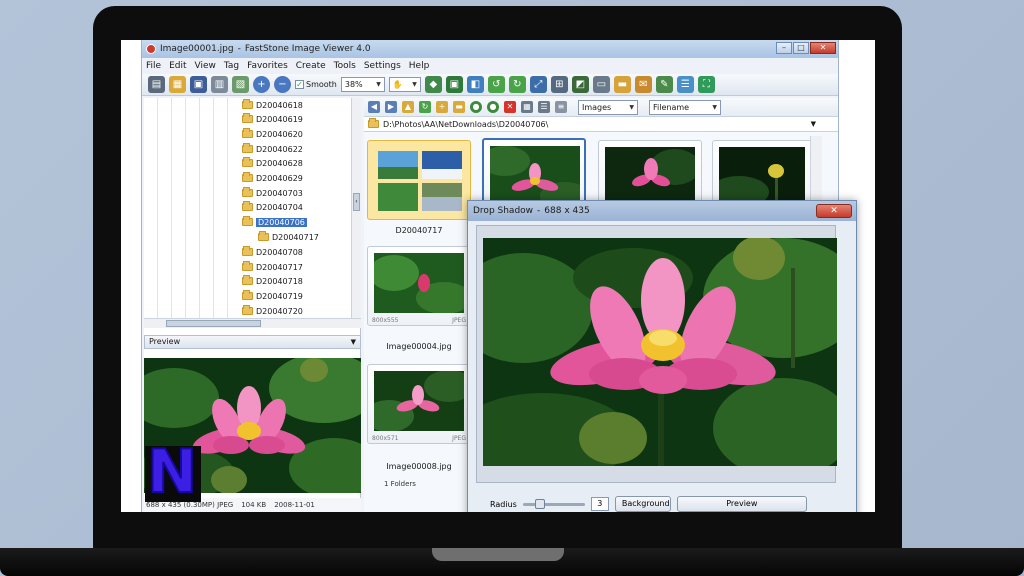 The image size is (1024, 576). Describe the element at coordinates (706, 84) in the screenshot. I see `fullscreen-icon: ⛶` at that location.